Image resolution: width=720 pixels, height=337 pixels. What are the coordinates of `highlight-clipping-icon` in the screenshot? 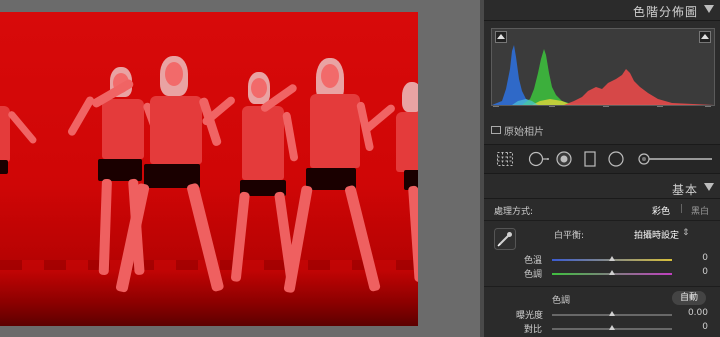 It's located at (705, 37).